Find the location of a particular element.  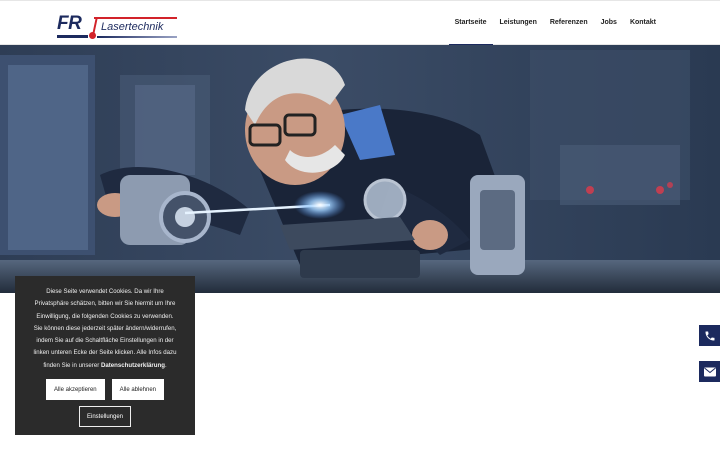

privacy-policy-link: Datenschutzerklärung is located at coordinates (133, 365).